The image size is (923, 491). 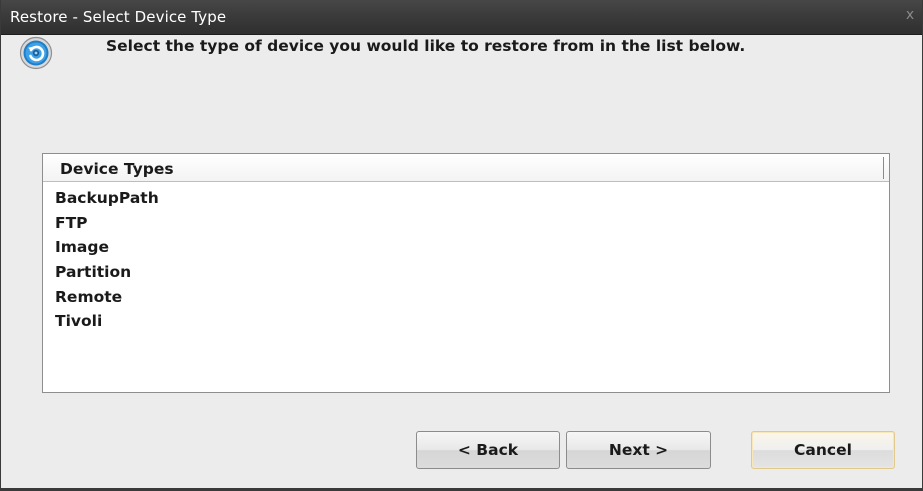 I want to click on list-item-backuppath: BackupPath, so click(x=466, y=198).